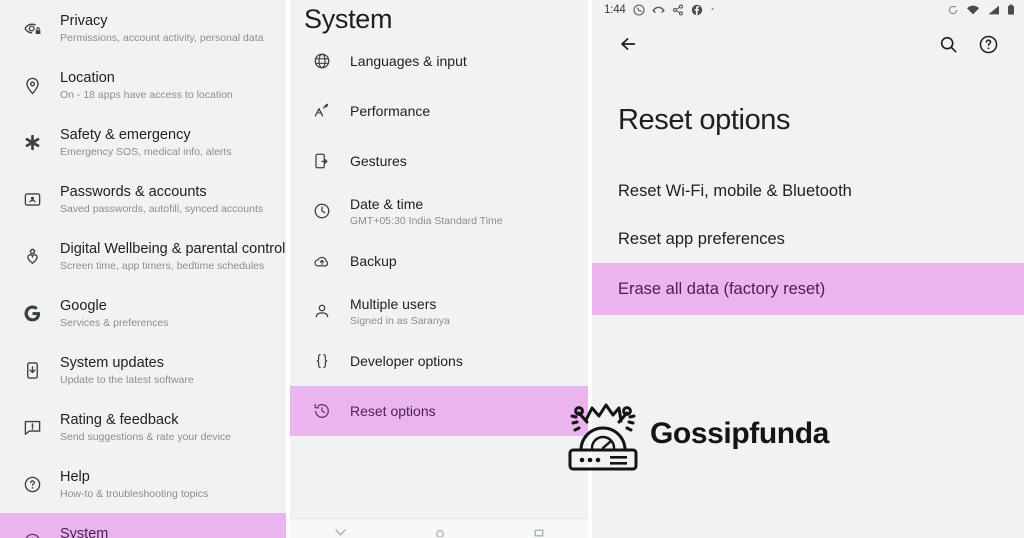 The width and height of the screenshot is (1024, 538). I want to click on call-icon, so click(658, 10).